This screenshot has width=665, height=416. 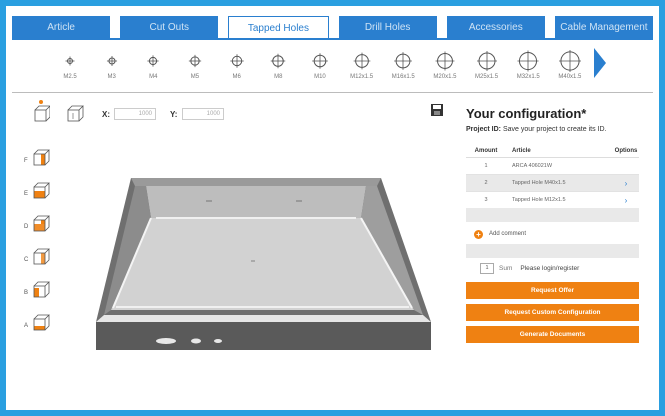 What do you see at coordinates (604, 27) in the screenshot?
I see `tab-cable-management: Cable Management` at bounding box center [604, 27].